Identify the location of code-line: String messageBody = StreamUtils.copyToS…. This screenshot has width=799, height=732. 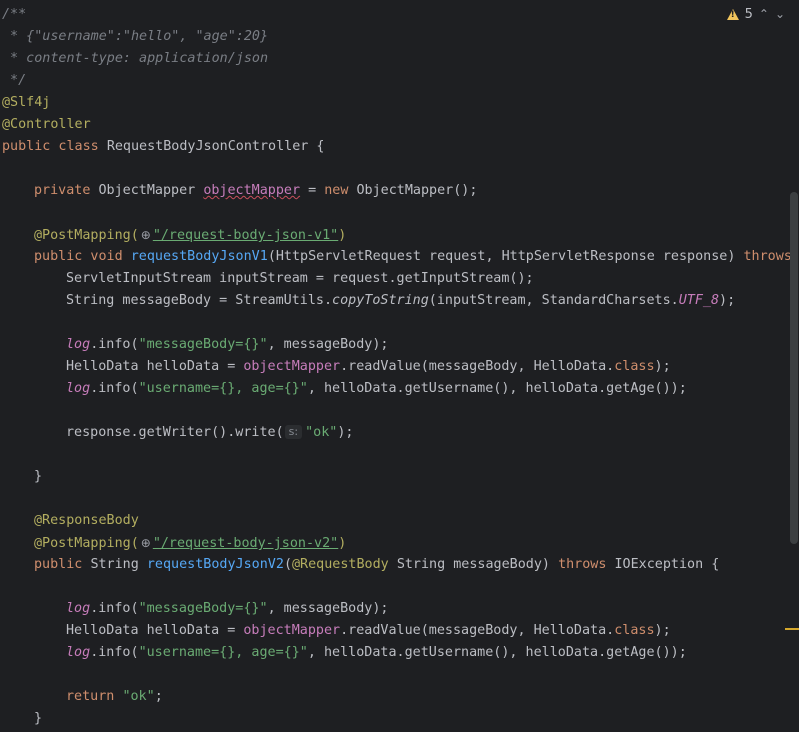
(400, 301).